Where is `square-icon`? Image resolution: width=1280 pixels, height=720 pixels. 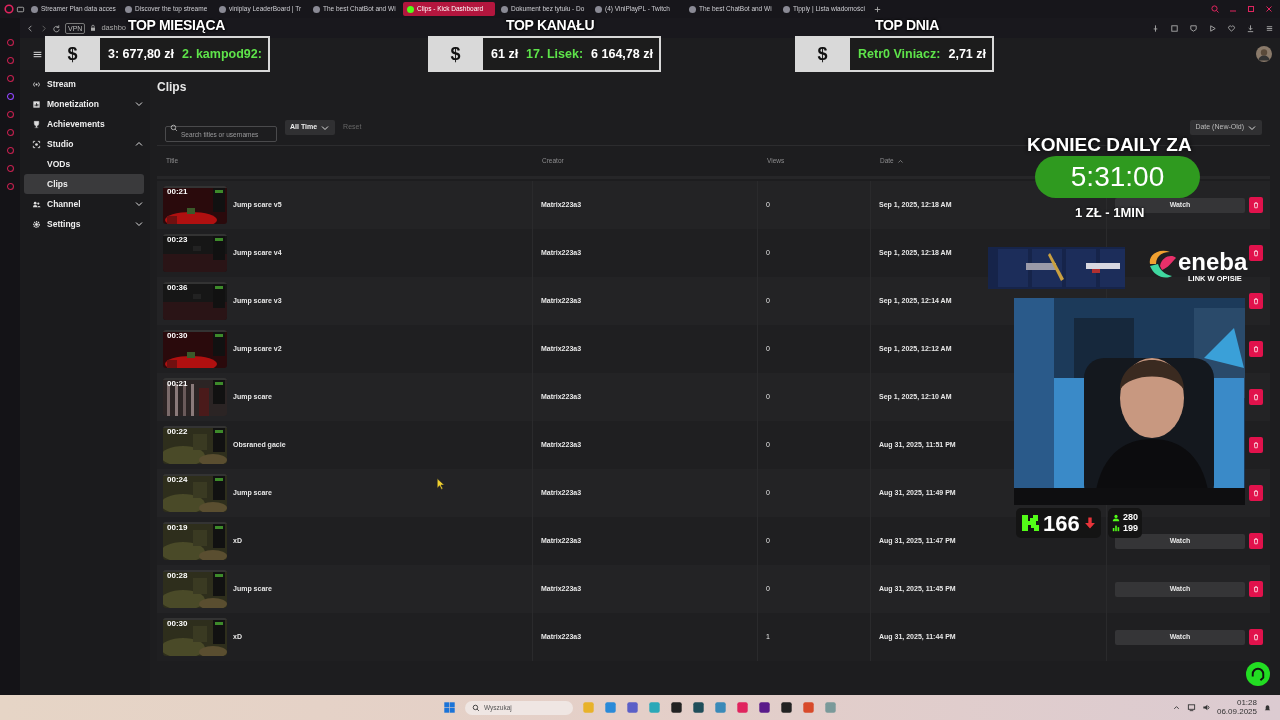 square-icon is located at coordinates (1174, 28).